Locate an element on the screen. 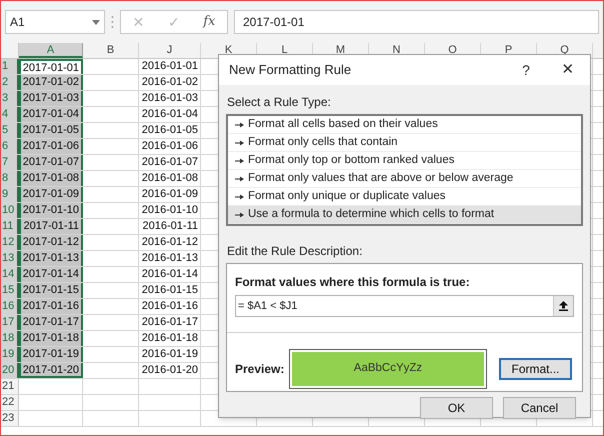 The image size is (604, 436). cell: 2017-01-01 is located at coordinates (51, 66).